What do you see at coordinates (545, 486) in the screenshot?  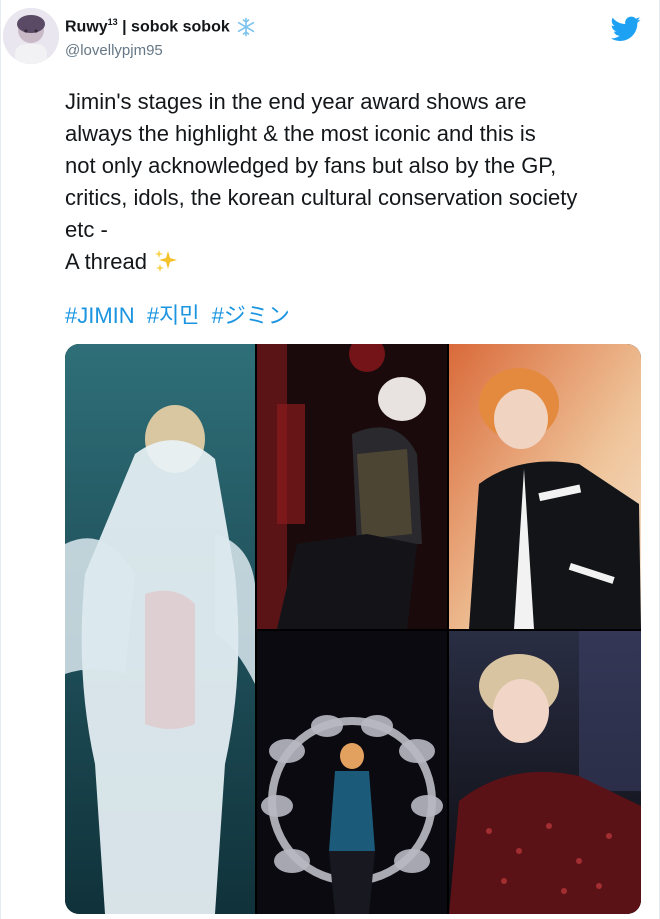 I see `photo-orange-hair` at bounding box center [545, 486].